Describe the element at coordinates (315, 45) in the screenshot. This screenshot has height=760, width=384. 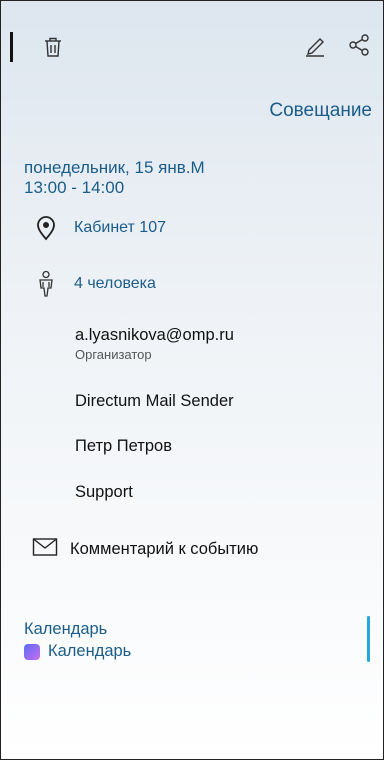
I see `pencil-icon` at that location.